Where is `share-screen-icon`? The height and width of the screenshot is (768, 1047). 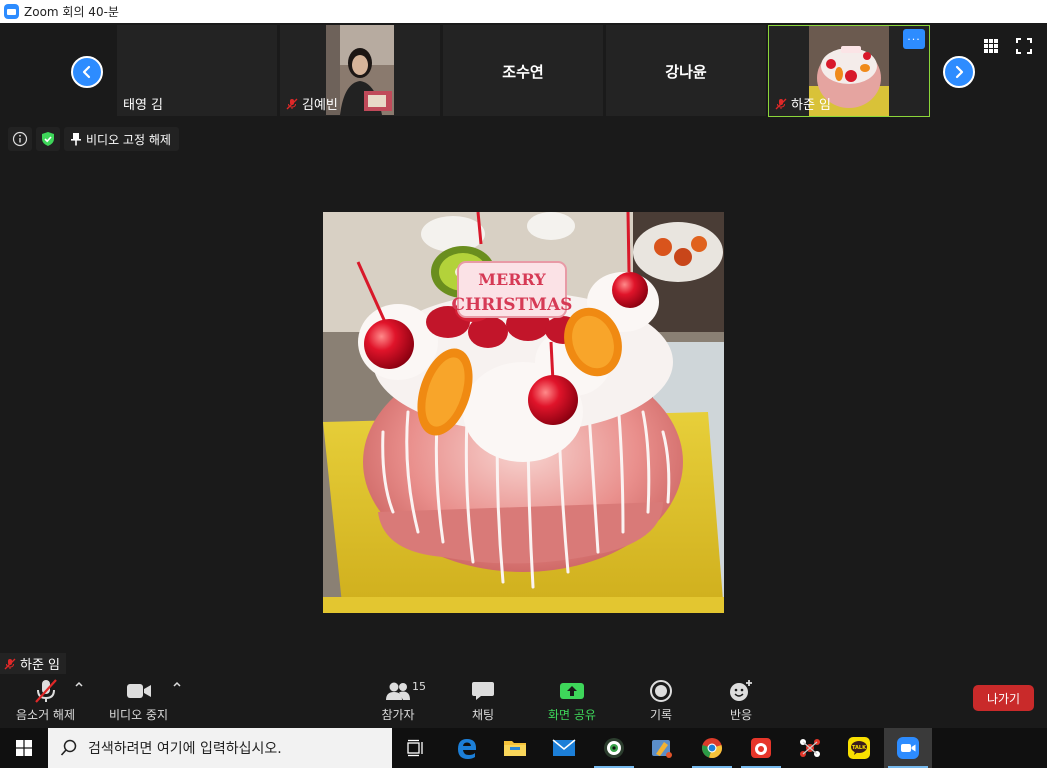 share-screen-icon is located at coordinates (572, 691).